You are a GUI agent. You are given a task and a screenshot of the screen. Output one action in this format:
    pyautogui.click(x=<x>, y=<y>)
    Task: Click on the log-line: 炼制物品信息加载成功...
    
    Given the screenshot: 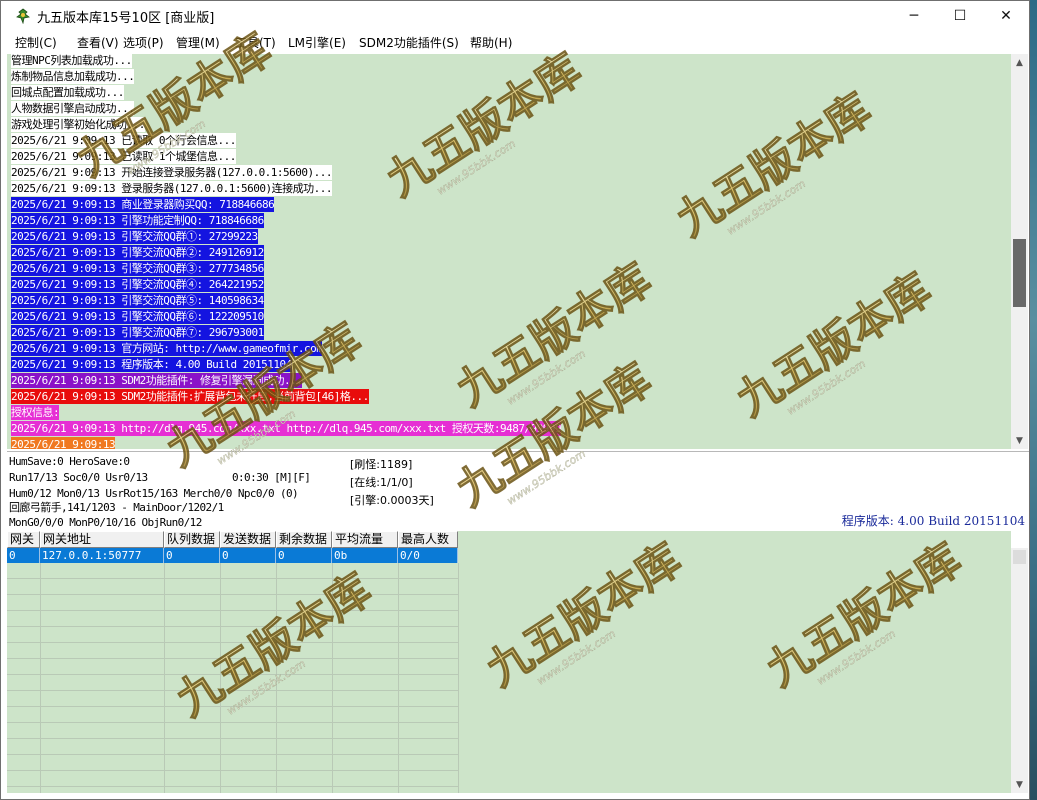 What is the action you would take?
    pyautogui.click(x=73, y=76)
    